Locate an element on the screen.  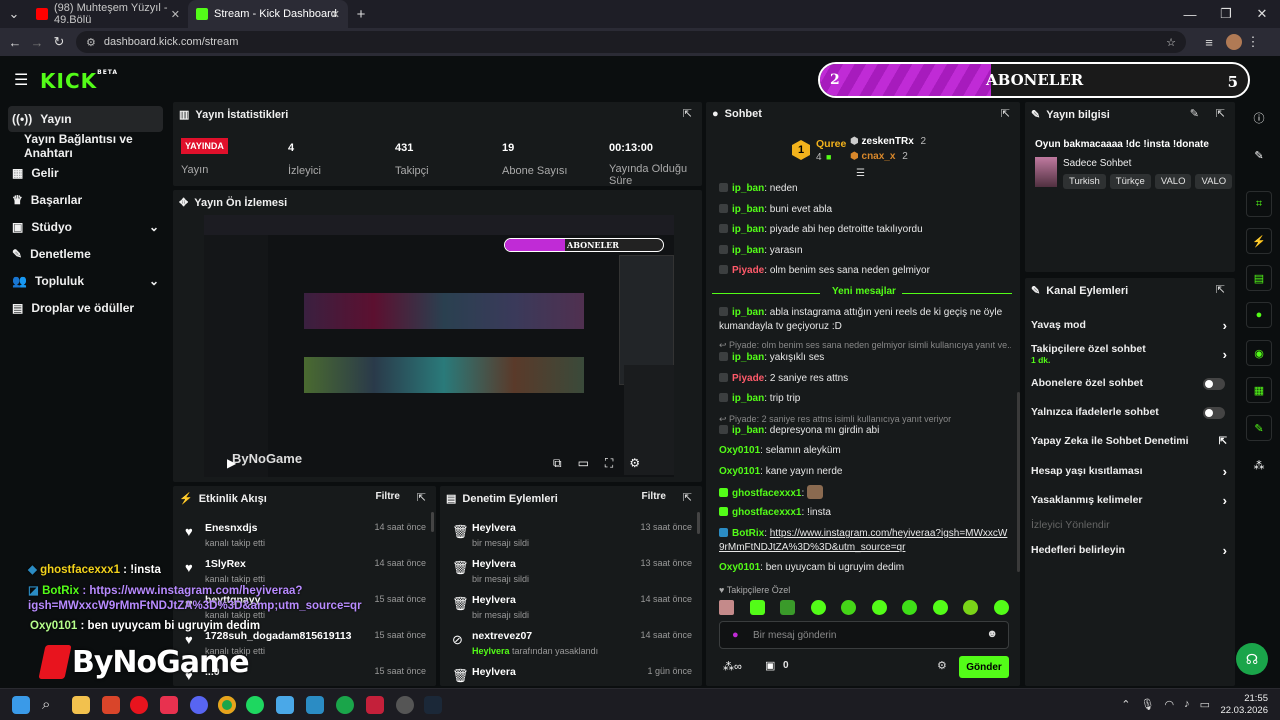
row-name: Enesnxdjs is located at coordinates (231, 528).